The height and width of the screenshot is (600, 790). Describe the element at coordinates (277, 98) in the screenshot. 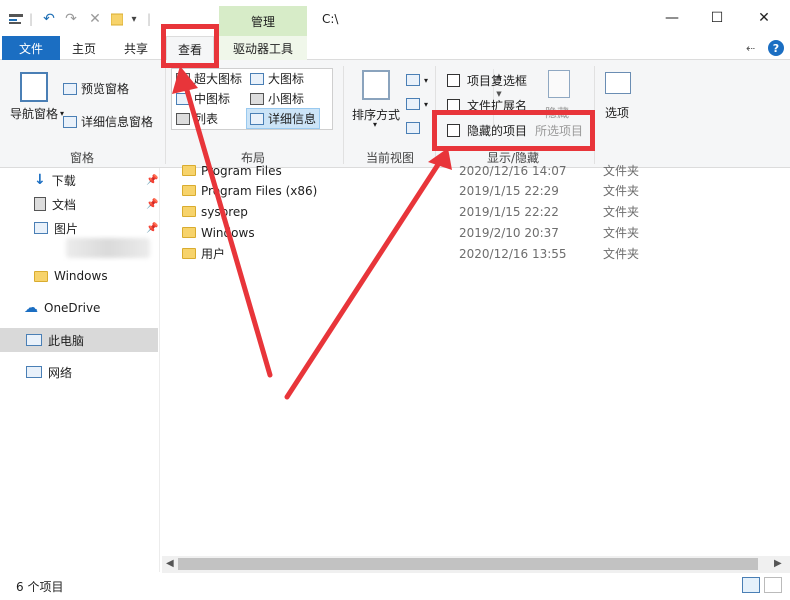

I see `small-icons-option: 小图标` at that location.